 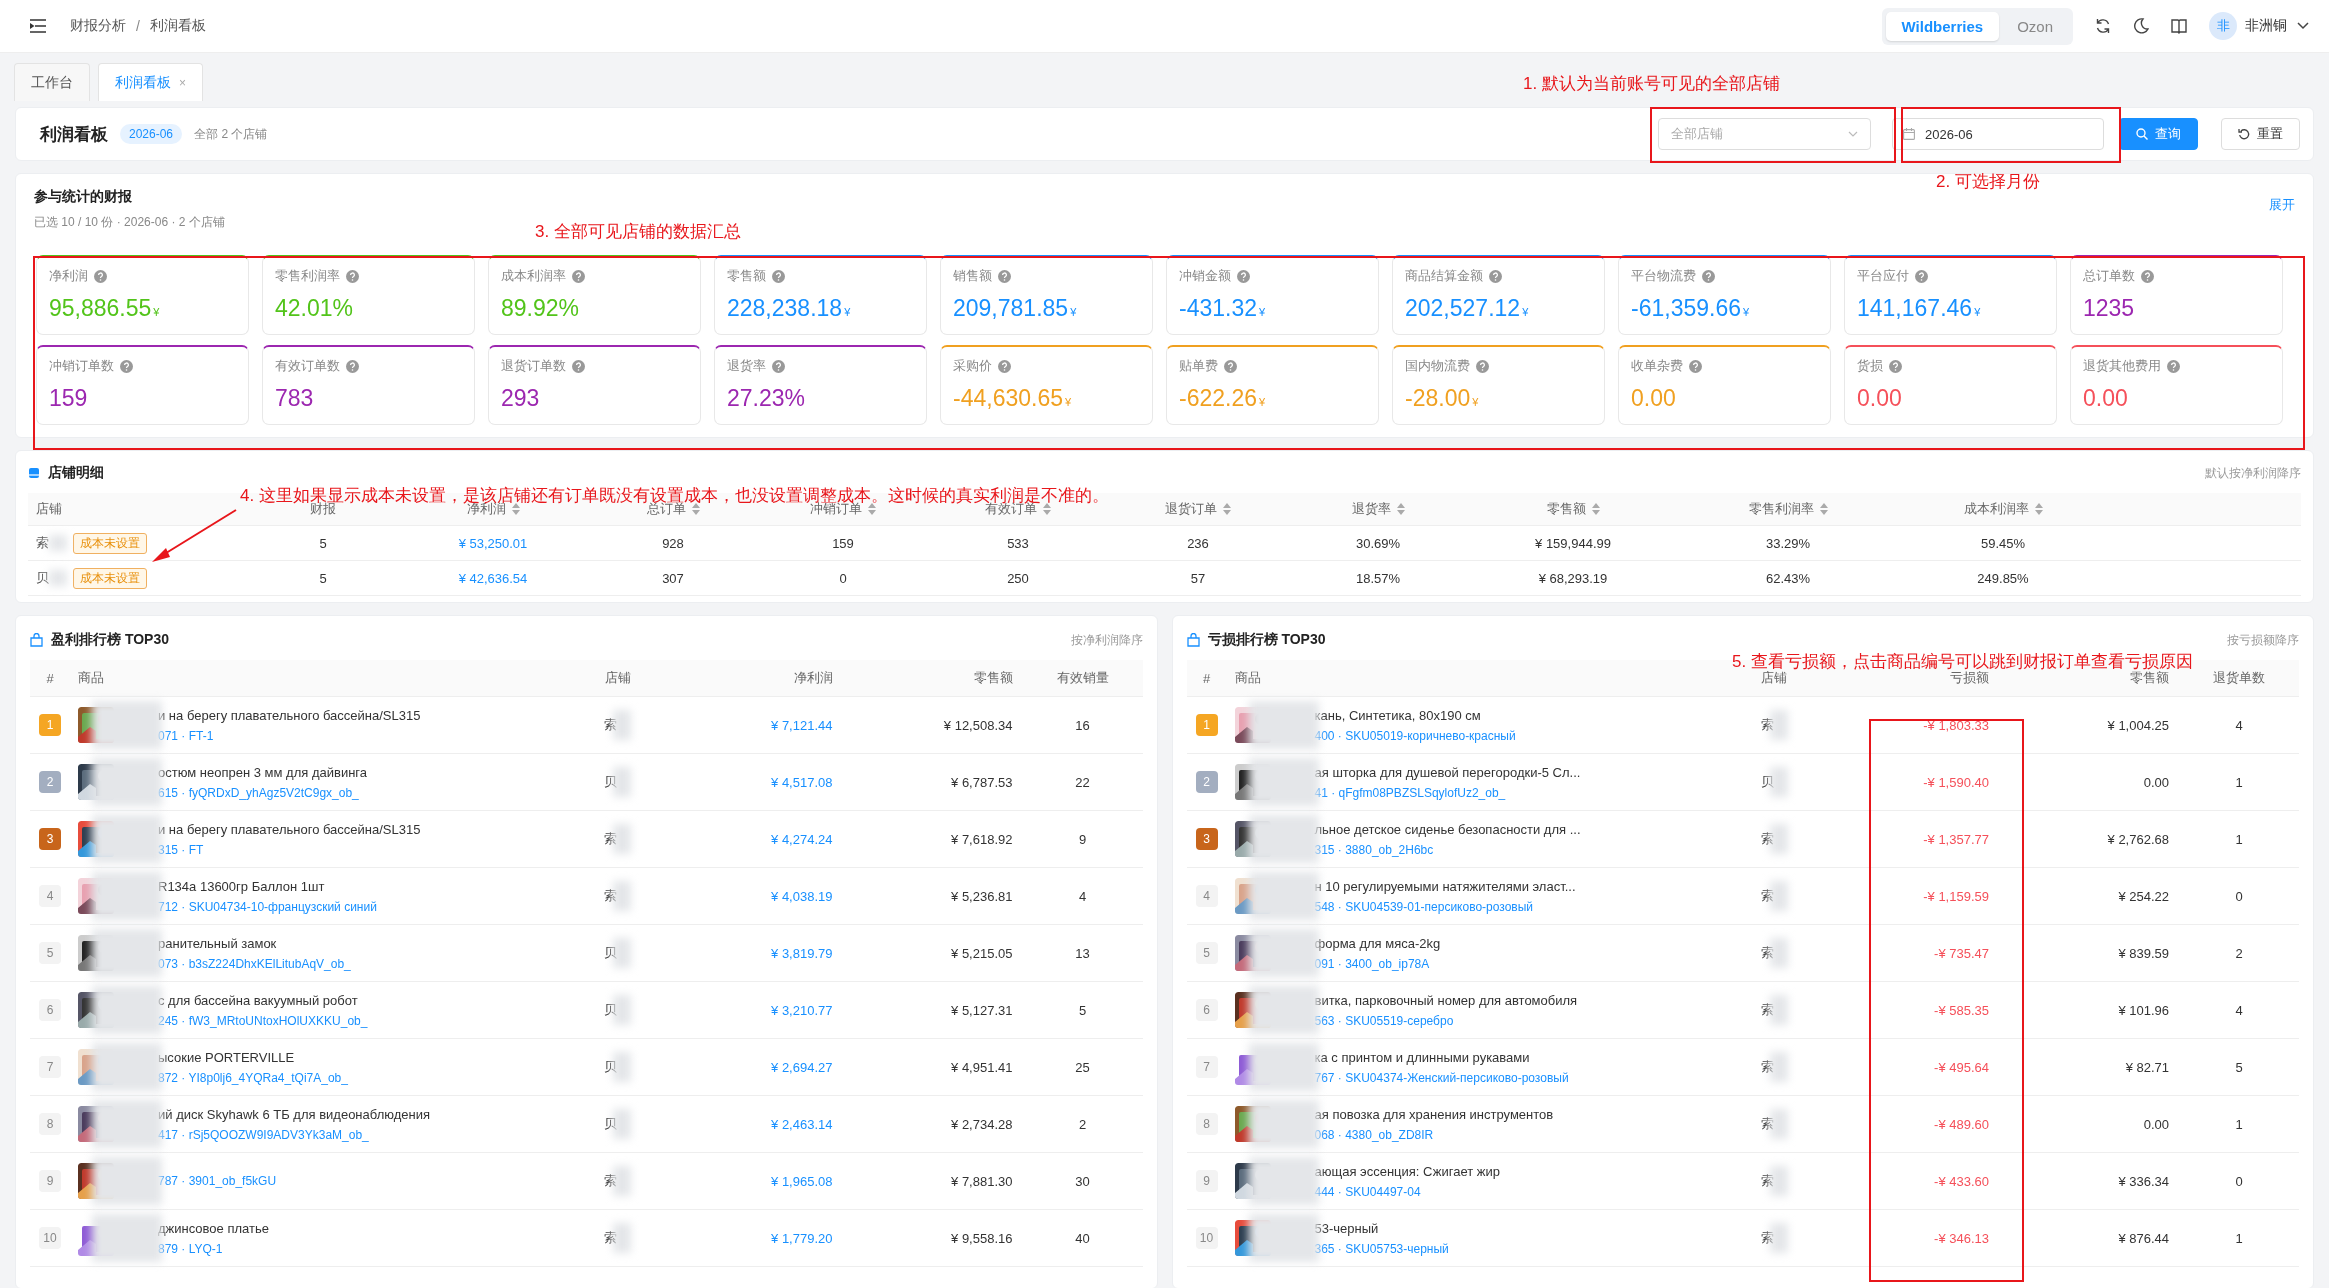 What do you see at coordinates (1018, 578) in the screenshot?
I see `table-cell: 250` at bounding box center [1018, 578].